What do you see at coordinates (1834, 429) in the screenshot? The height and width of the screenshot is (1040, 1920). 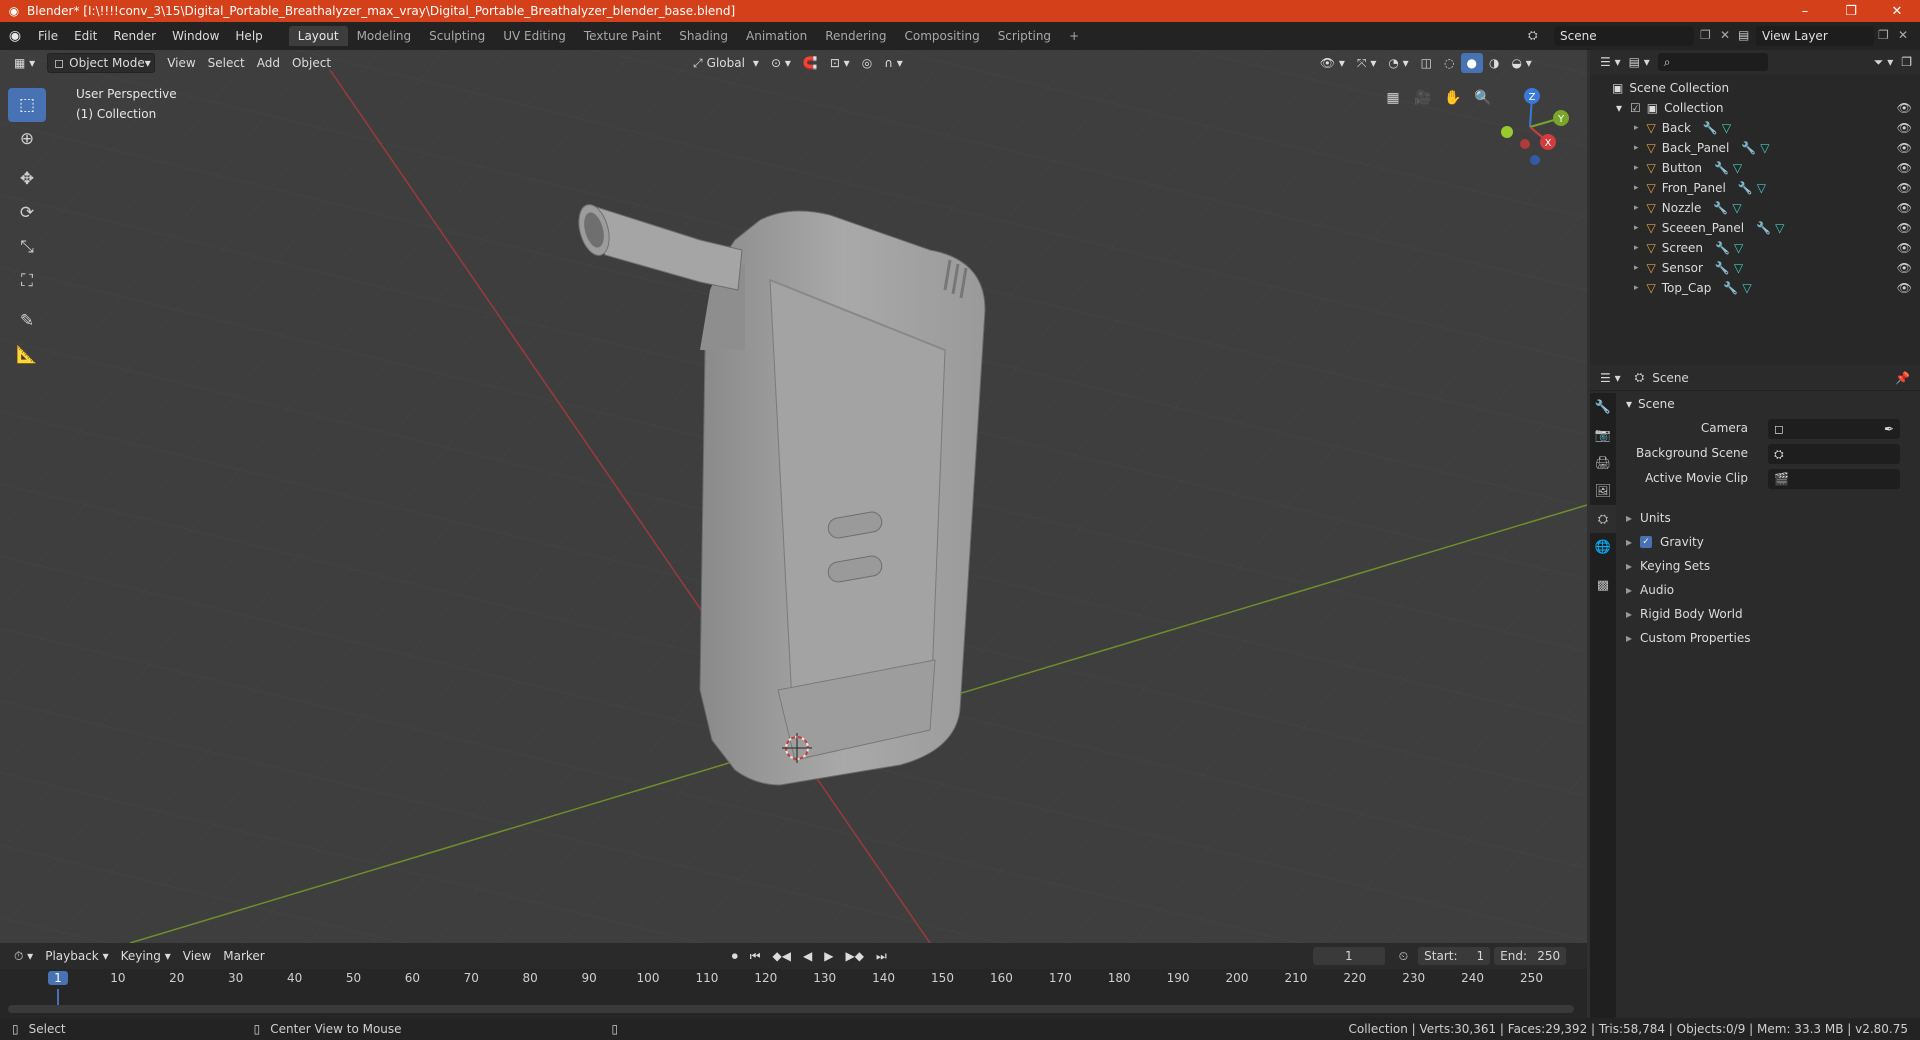 I see `camera-field: ◻ ✒` at bounding box center [1834, 429].